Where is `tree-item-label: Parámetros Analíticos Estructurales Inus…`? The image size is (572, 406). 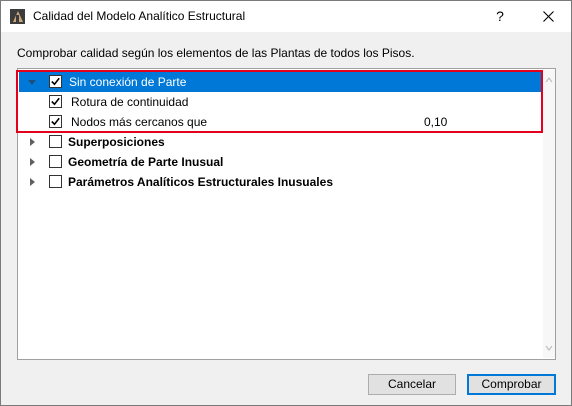 tree-item-label: Parámetros Analíticos Estructurales Inus… is located at coordinates (200, 182).